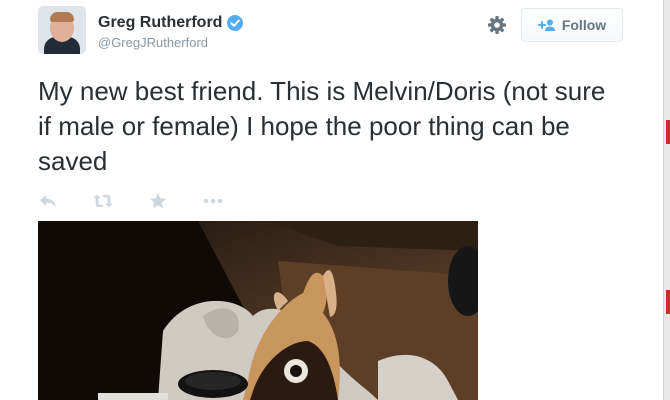 The image size is (670, 400). I want to click on more-button, so click(213, 201).